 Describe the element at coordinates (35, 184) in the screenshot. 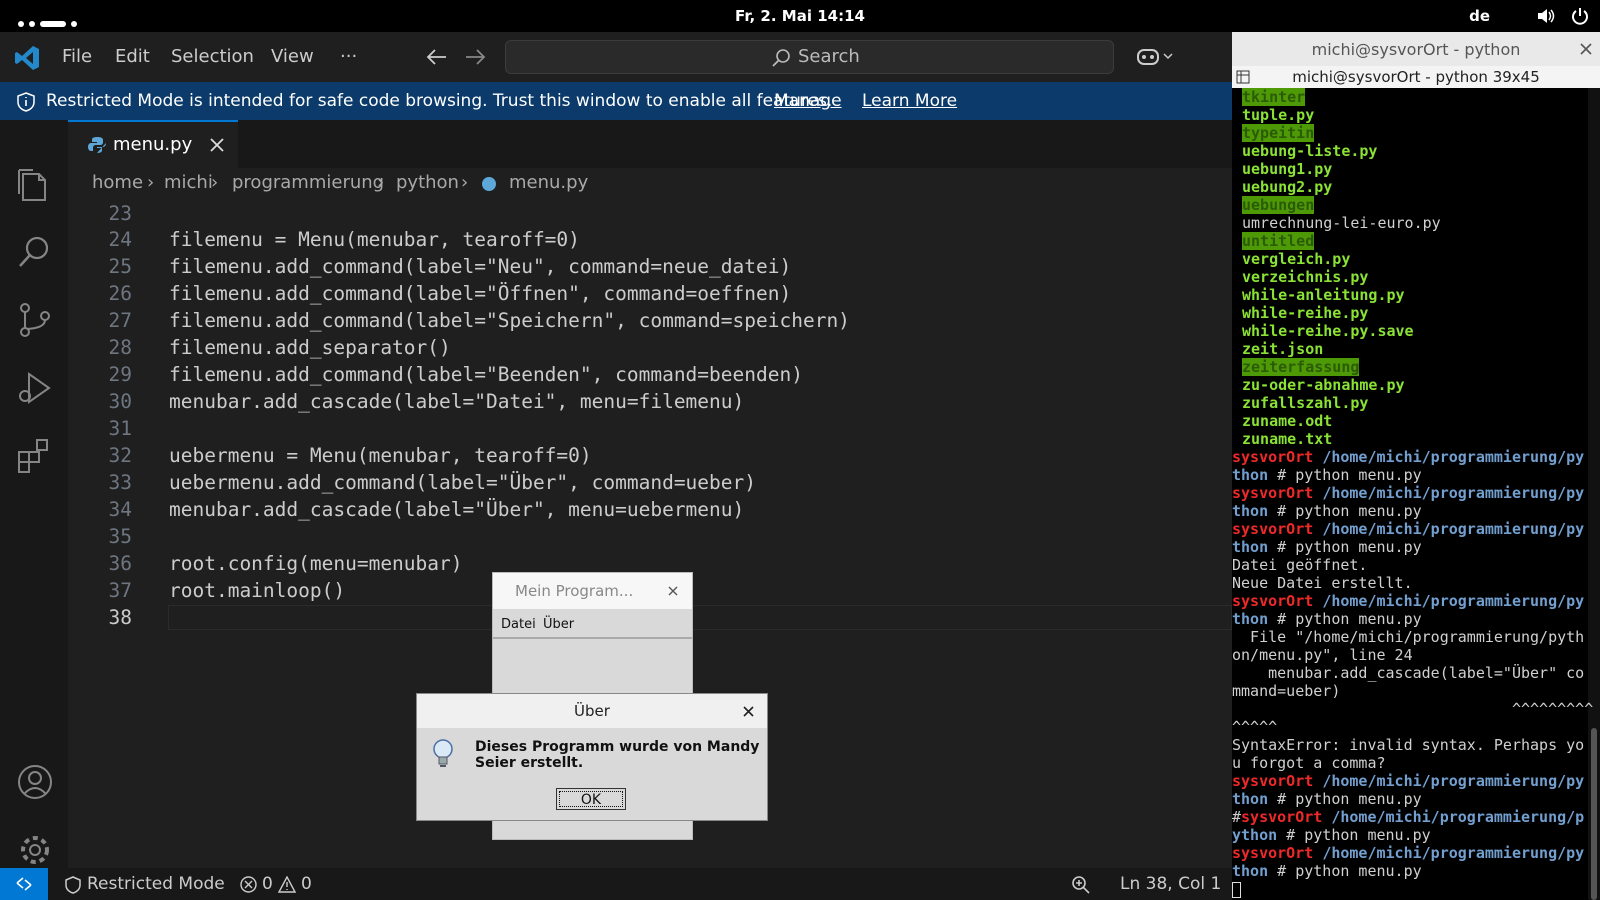

I see `explorer-icon` at that location.